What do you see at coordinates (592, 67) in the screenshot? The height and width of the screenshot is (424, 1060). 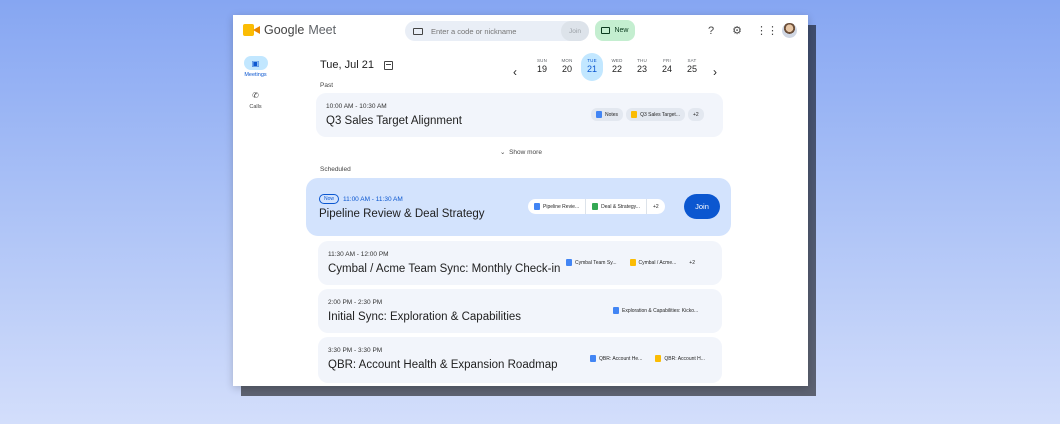 I see `day-tue-selected: TUE 21` at bounding box center [592, 67].